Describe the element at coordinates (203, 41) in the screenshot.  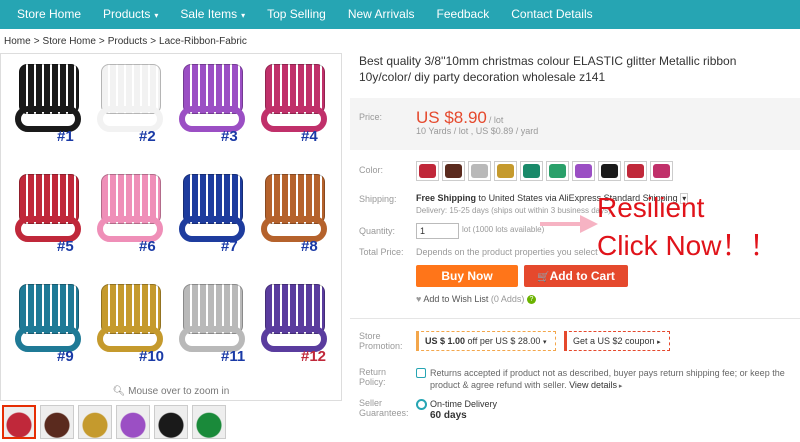
I see `breadcrumb-item: Lace-Ribbon-Fabric` at that location.